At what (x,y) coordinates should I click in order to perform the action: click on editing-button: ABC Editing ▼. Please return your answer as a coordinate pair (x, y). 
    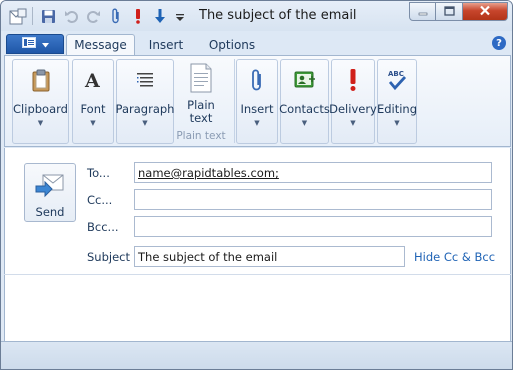
    Looking at the image, I should click on (397, 101).